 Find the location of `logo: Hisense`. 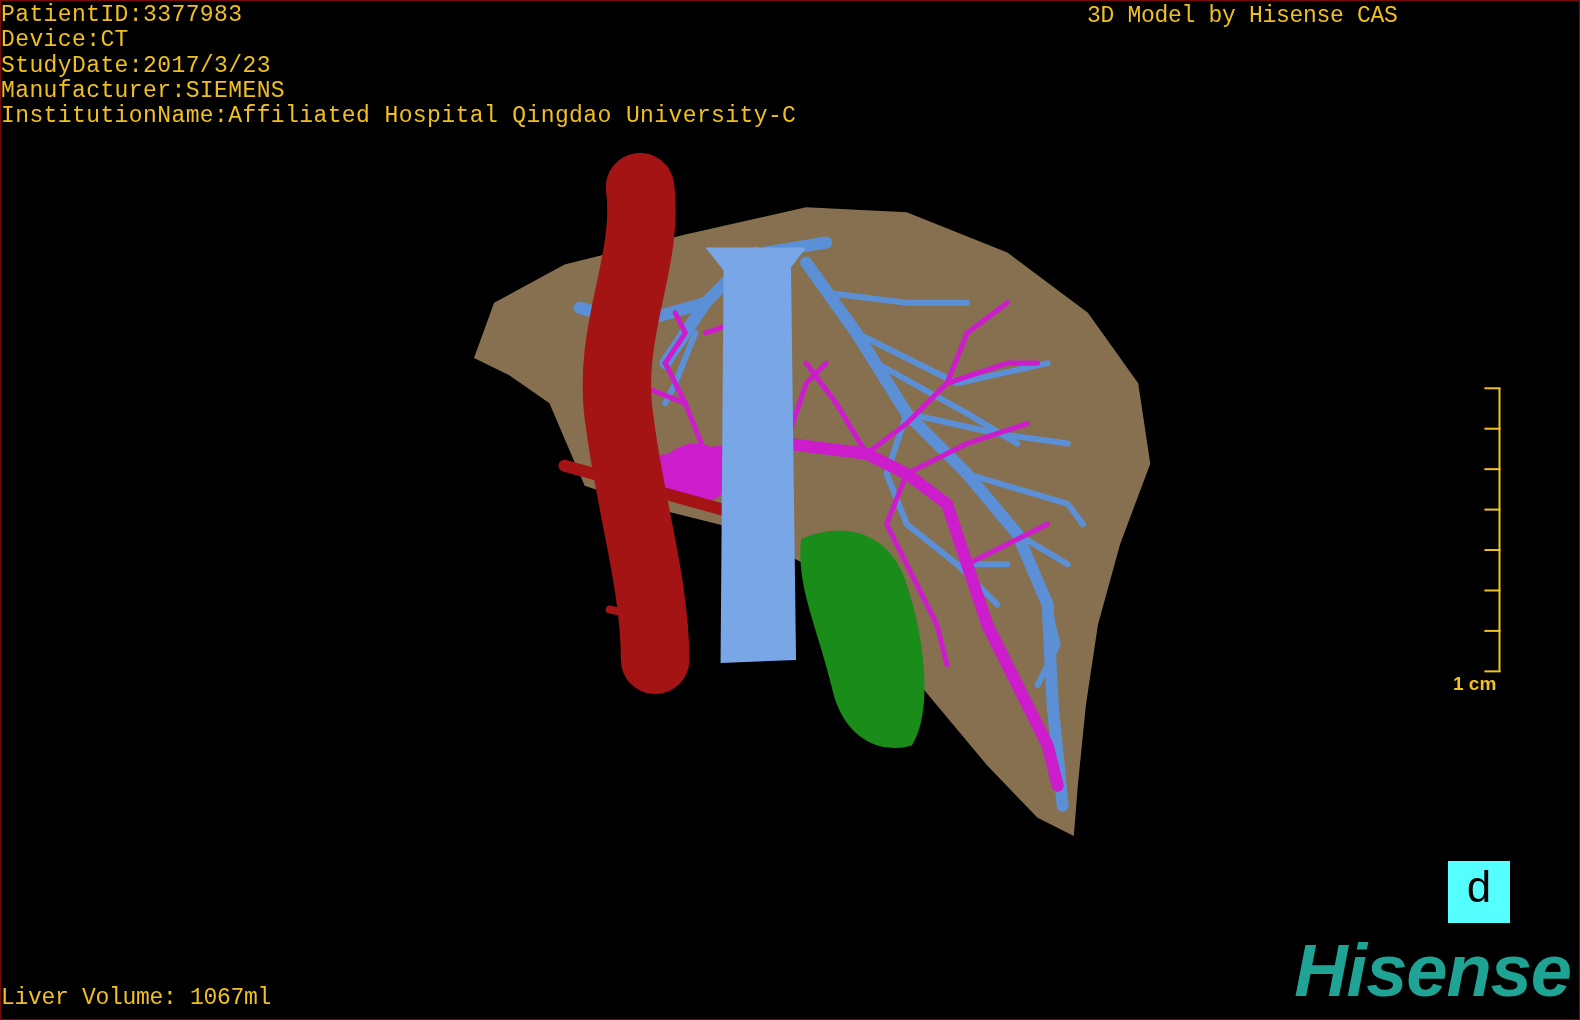

logo: Hisense is located at coordinates (1433, 971).